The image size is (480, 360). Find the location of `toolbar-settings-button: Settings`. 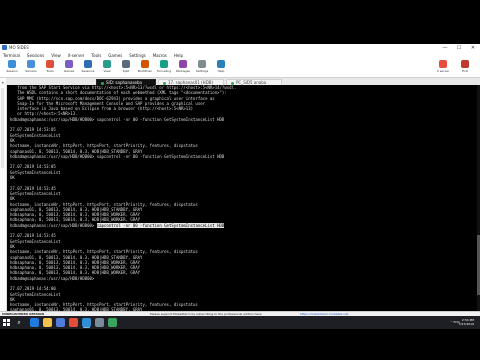

toolbar-settings-button: Settings is located at coordinates (202, 68).